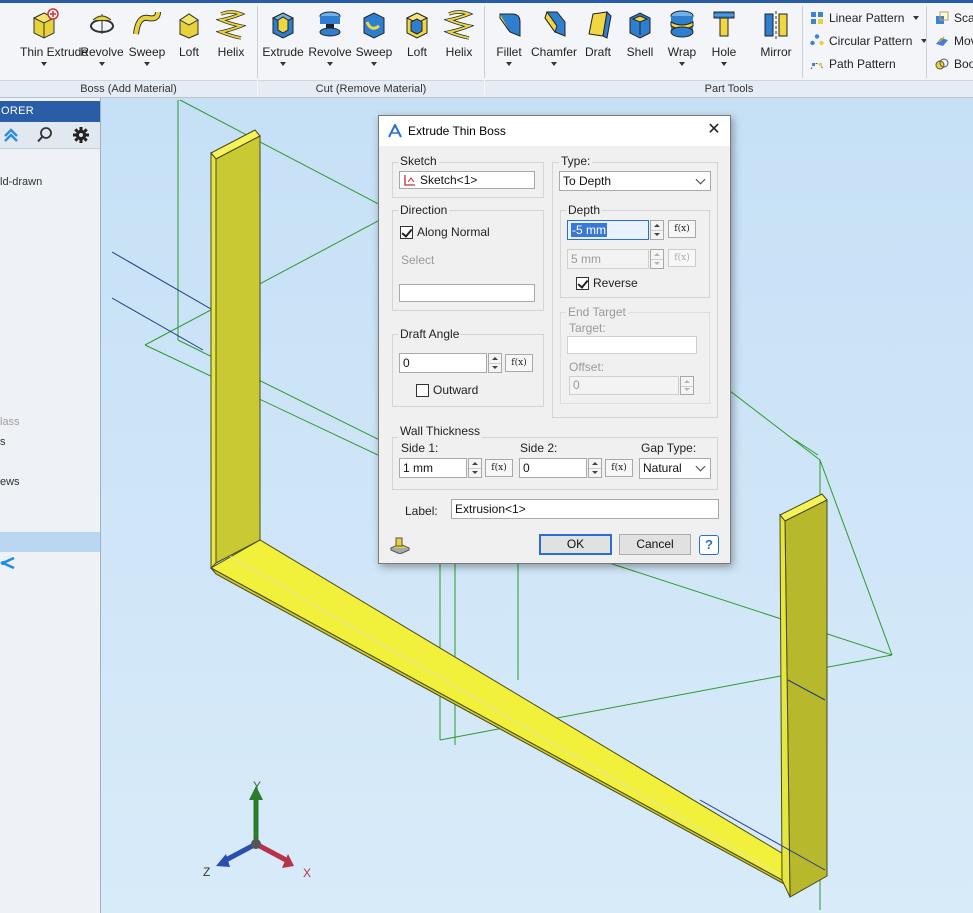 The height and width of the screenshot is (913, 973). Describe the element at coordinates (418, 260) in the screenshot. I see `select-label: Select` at that location.